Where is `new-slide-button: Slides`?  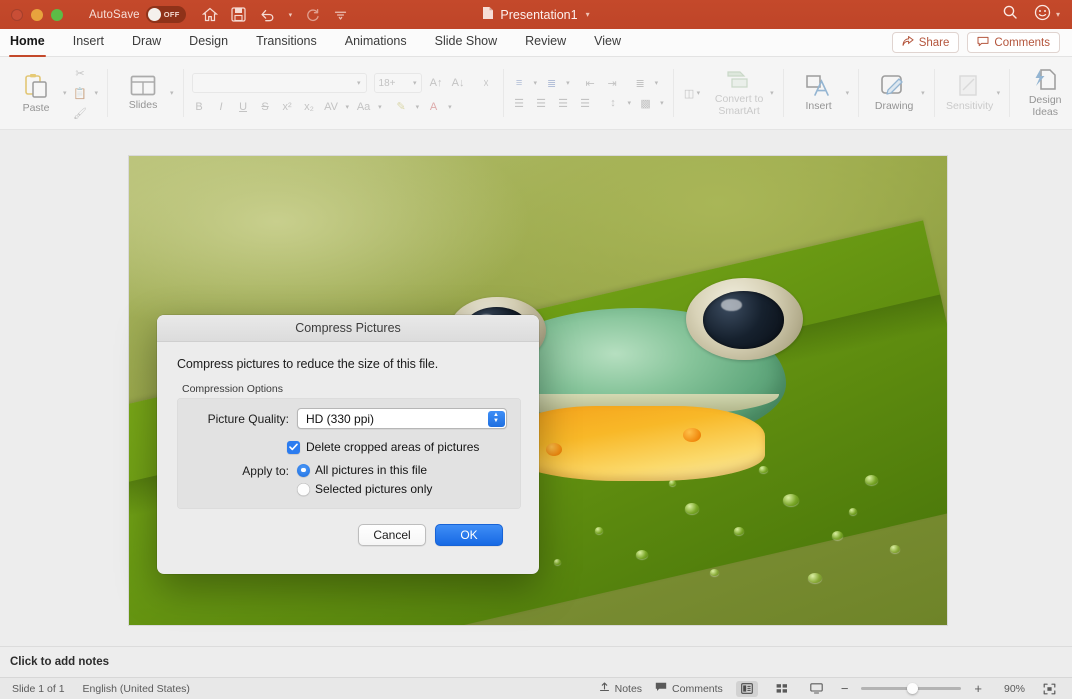 new-slide-button: Slides is located at coordinates (143, 93).